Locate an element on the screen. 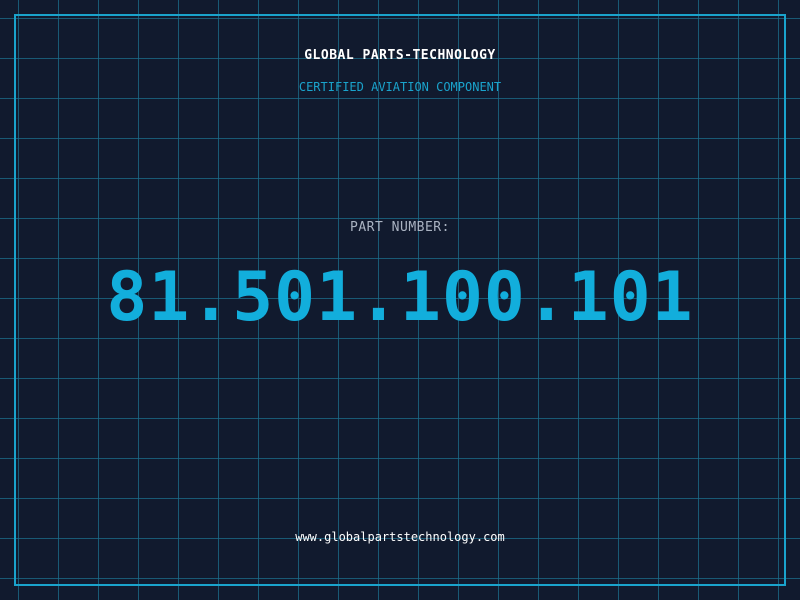  part-number-value: 81.501.100.101 is located at coordinates (400, 297).